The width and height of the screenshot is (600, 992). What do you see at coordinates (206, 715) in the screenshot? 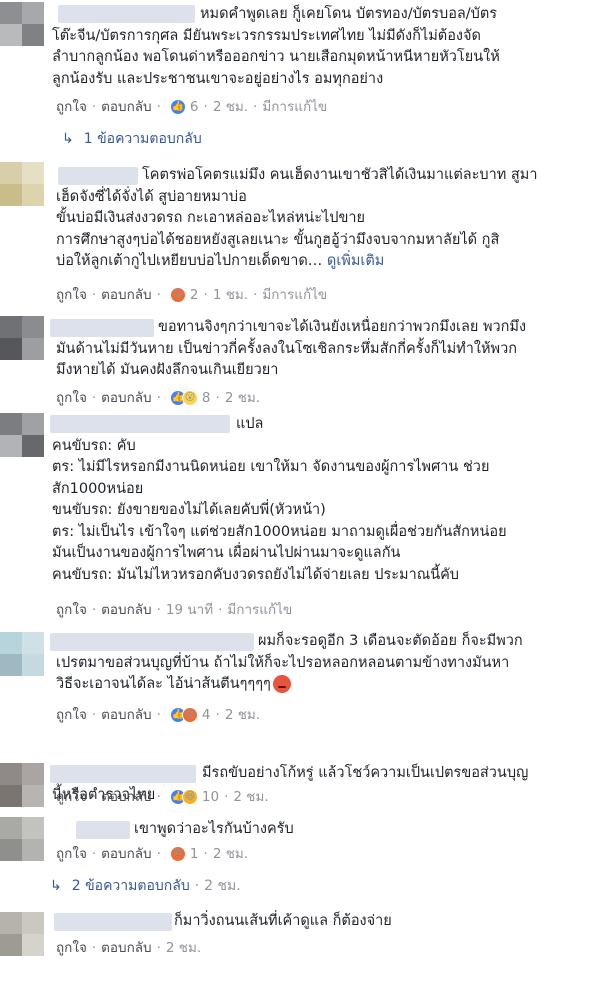
I see `reaction-count: 4` at bounding box center [206, 715].